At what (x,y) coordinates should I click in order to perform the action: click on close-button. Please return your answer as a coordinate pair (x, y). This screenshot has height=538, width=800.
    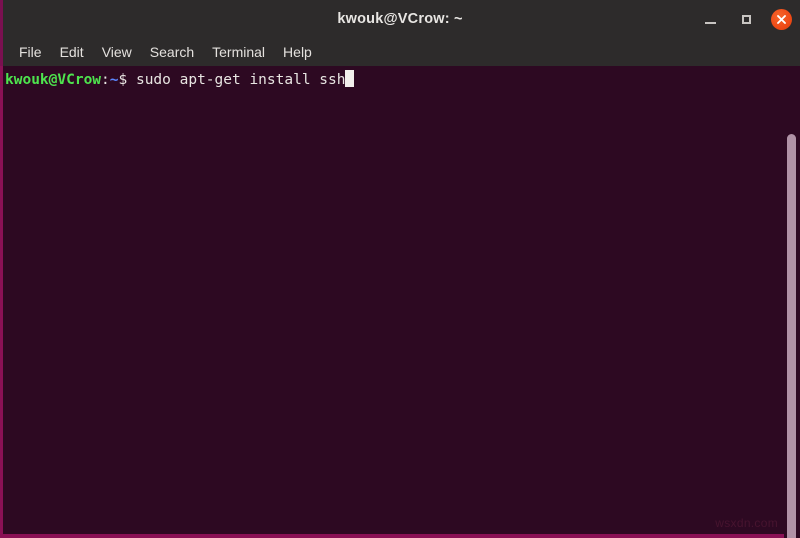
    Looking at the image, I should click on (781, 19).